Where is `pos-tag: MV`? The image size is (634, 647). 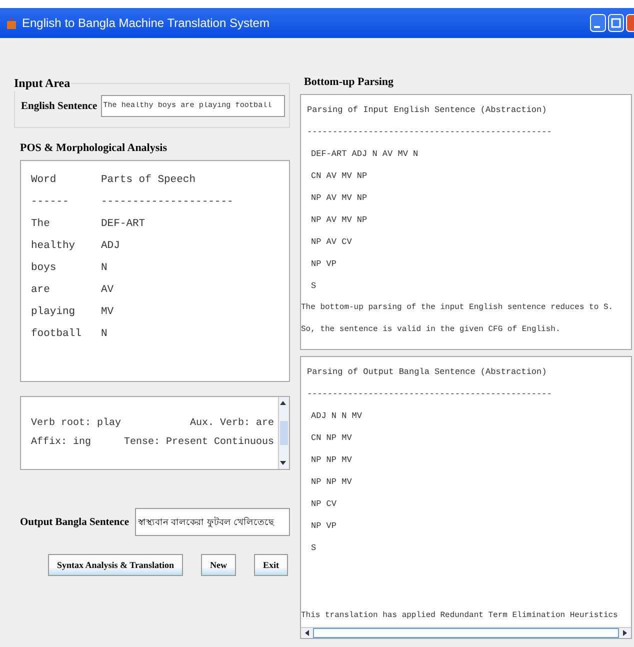 pos-tag: MV is located at coordinates (107, 312).